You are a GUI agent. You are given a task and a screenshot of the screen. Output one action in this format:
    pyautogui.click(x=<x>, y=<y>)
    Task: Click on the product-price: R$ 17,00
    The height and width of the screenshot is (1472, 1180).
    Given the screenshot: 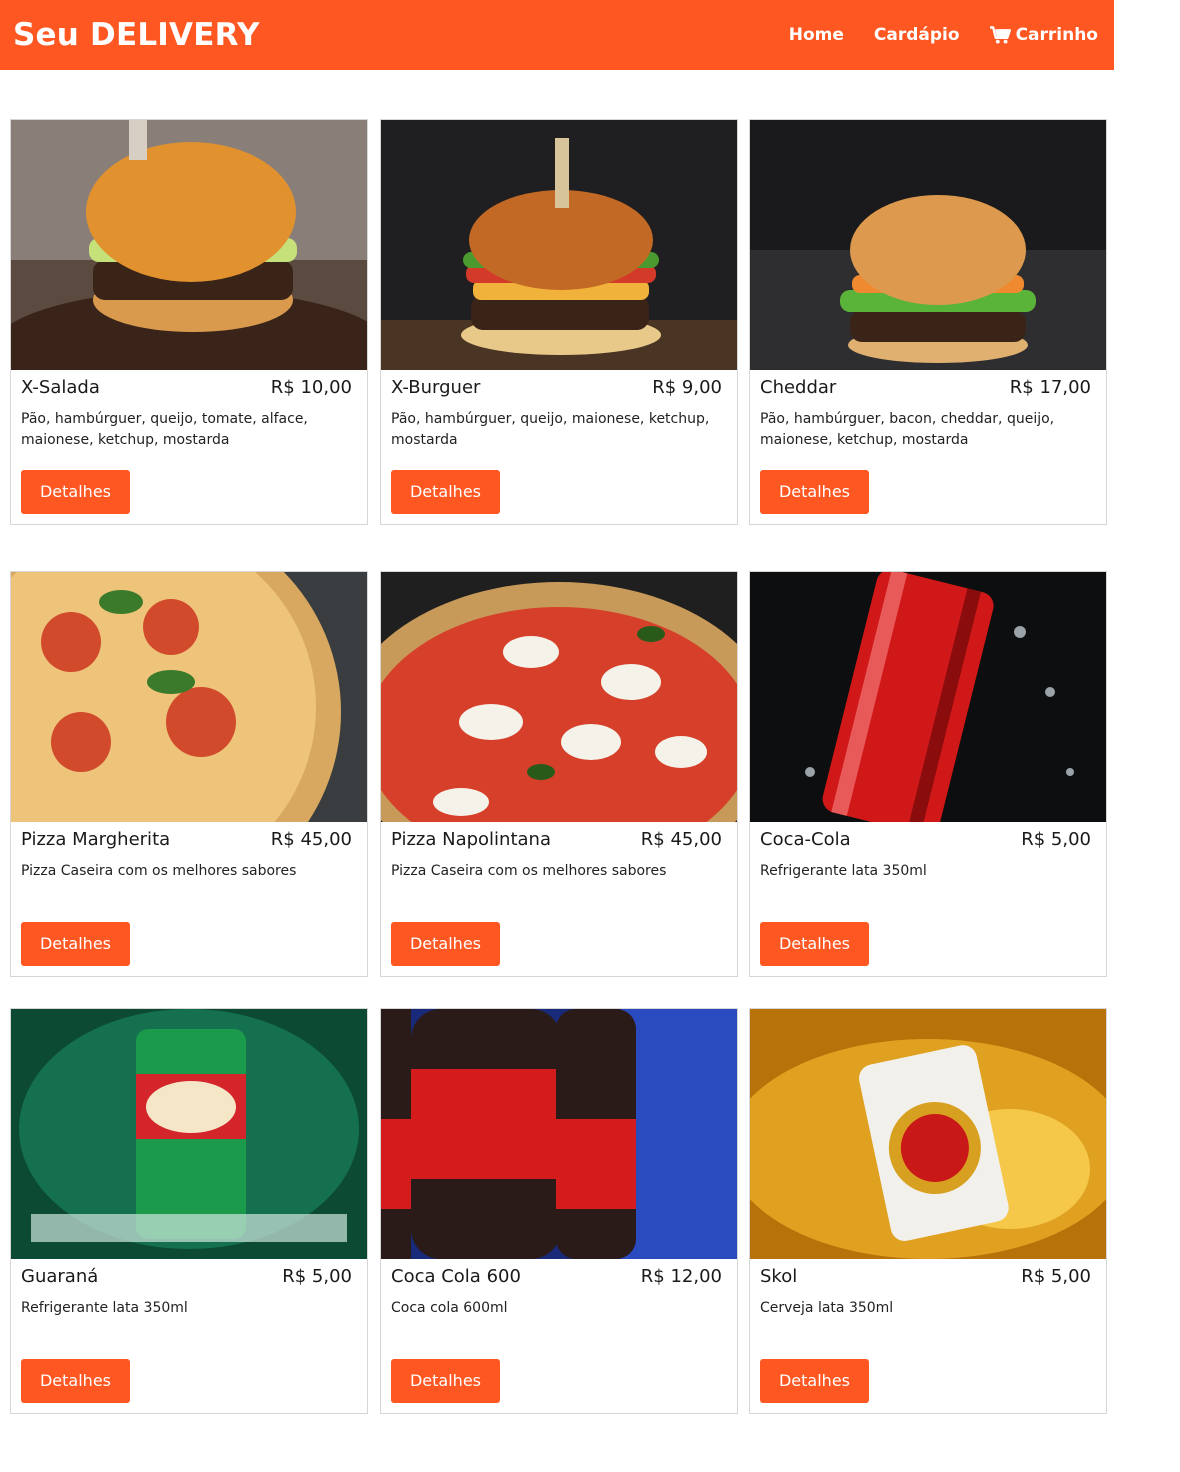 What is the action you would take?
    pyautogui.click(x=1050, y=387)
    